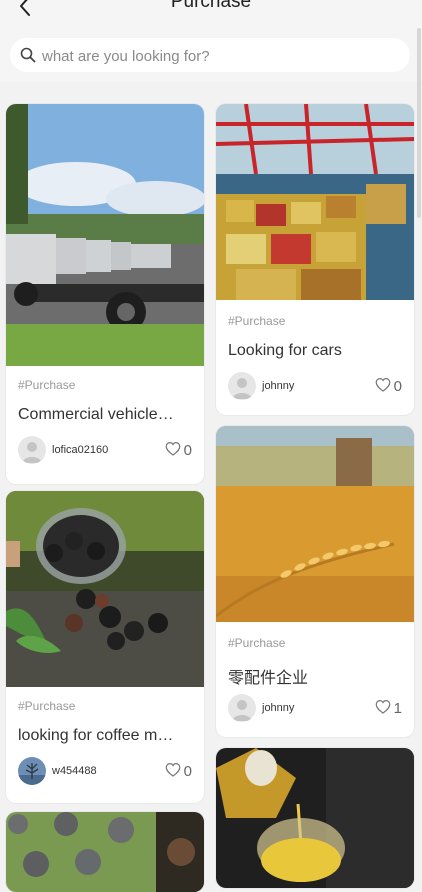  I want to click on wheat-field-photo, so click(315, 524).